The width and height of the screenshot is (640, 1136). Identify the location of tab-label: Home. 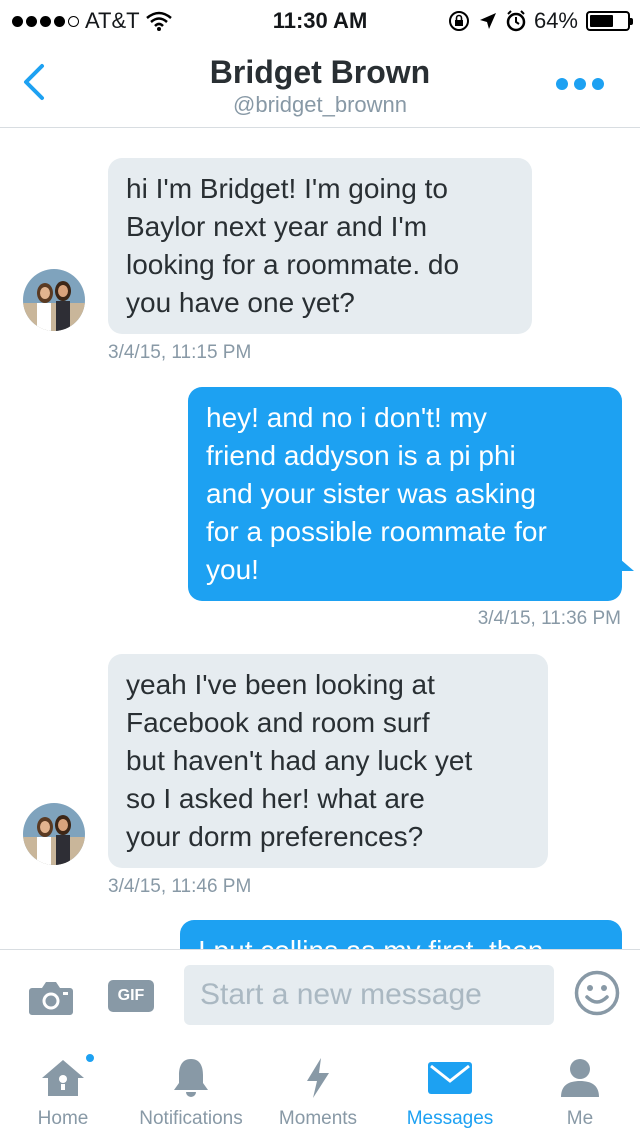
(63, 1118).